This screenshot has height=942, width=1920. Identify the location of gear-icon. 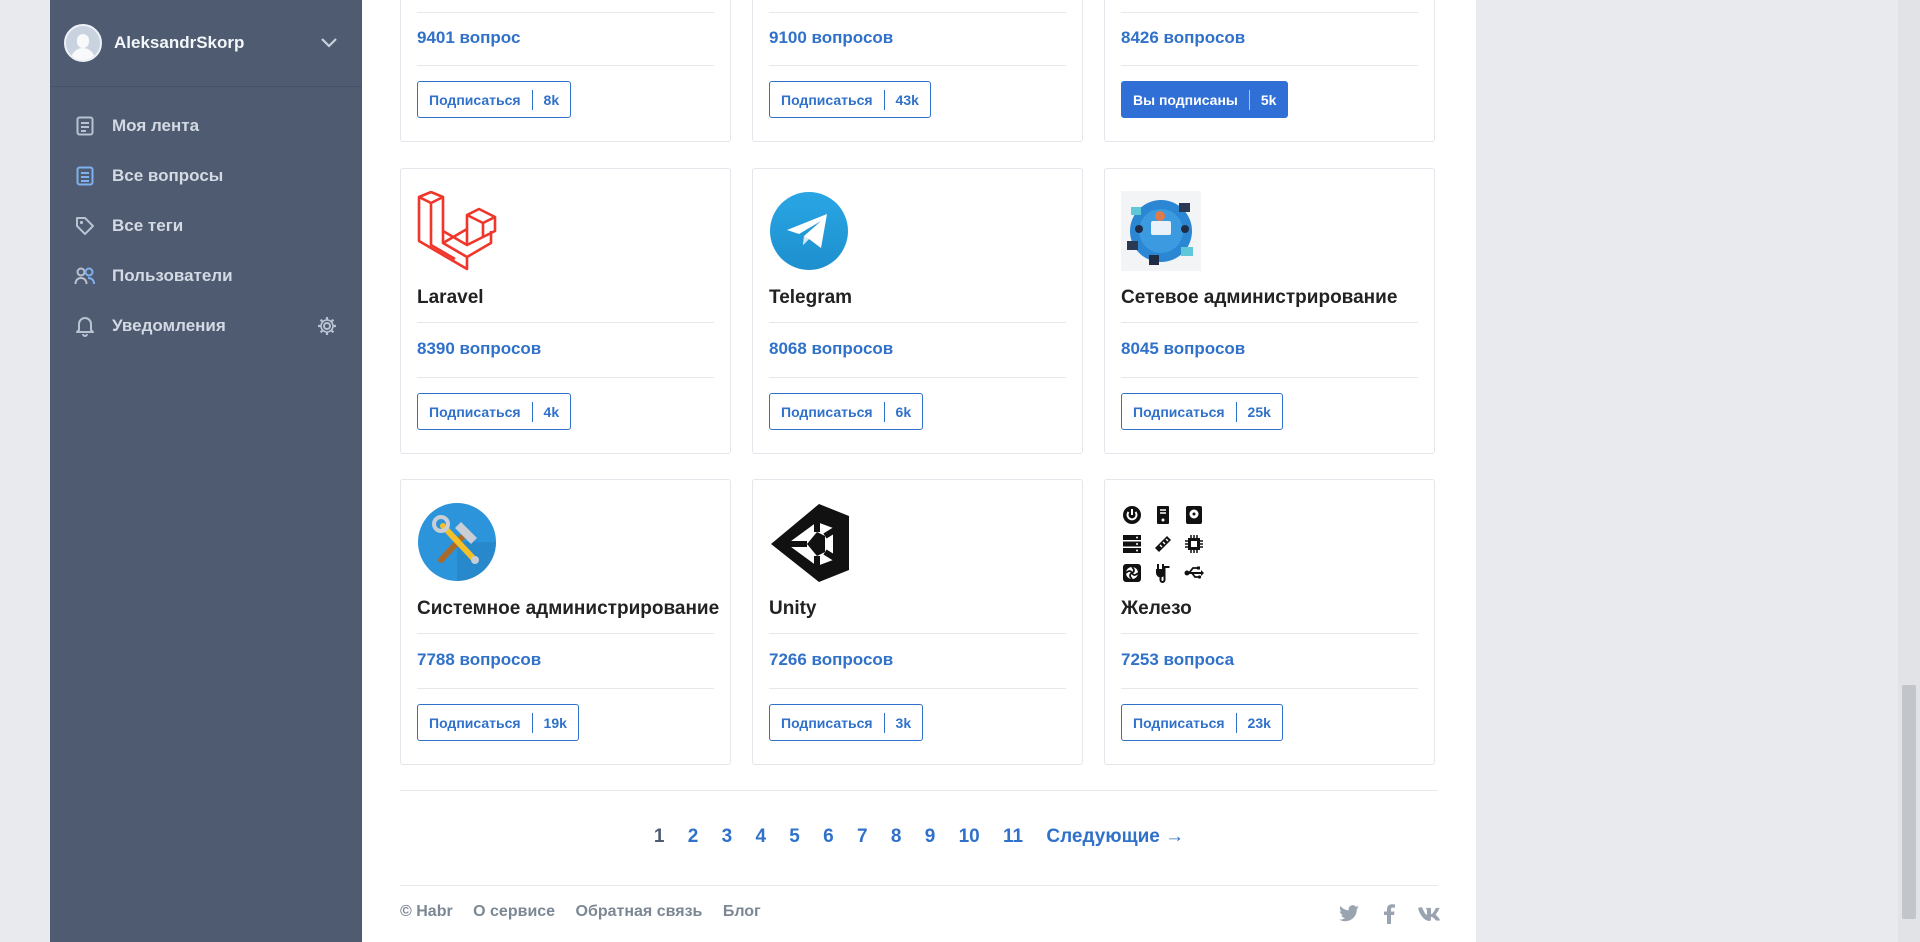
(327, 326).